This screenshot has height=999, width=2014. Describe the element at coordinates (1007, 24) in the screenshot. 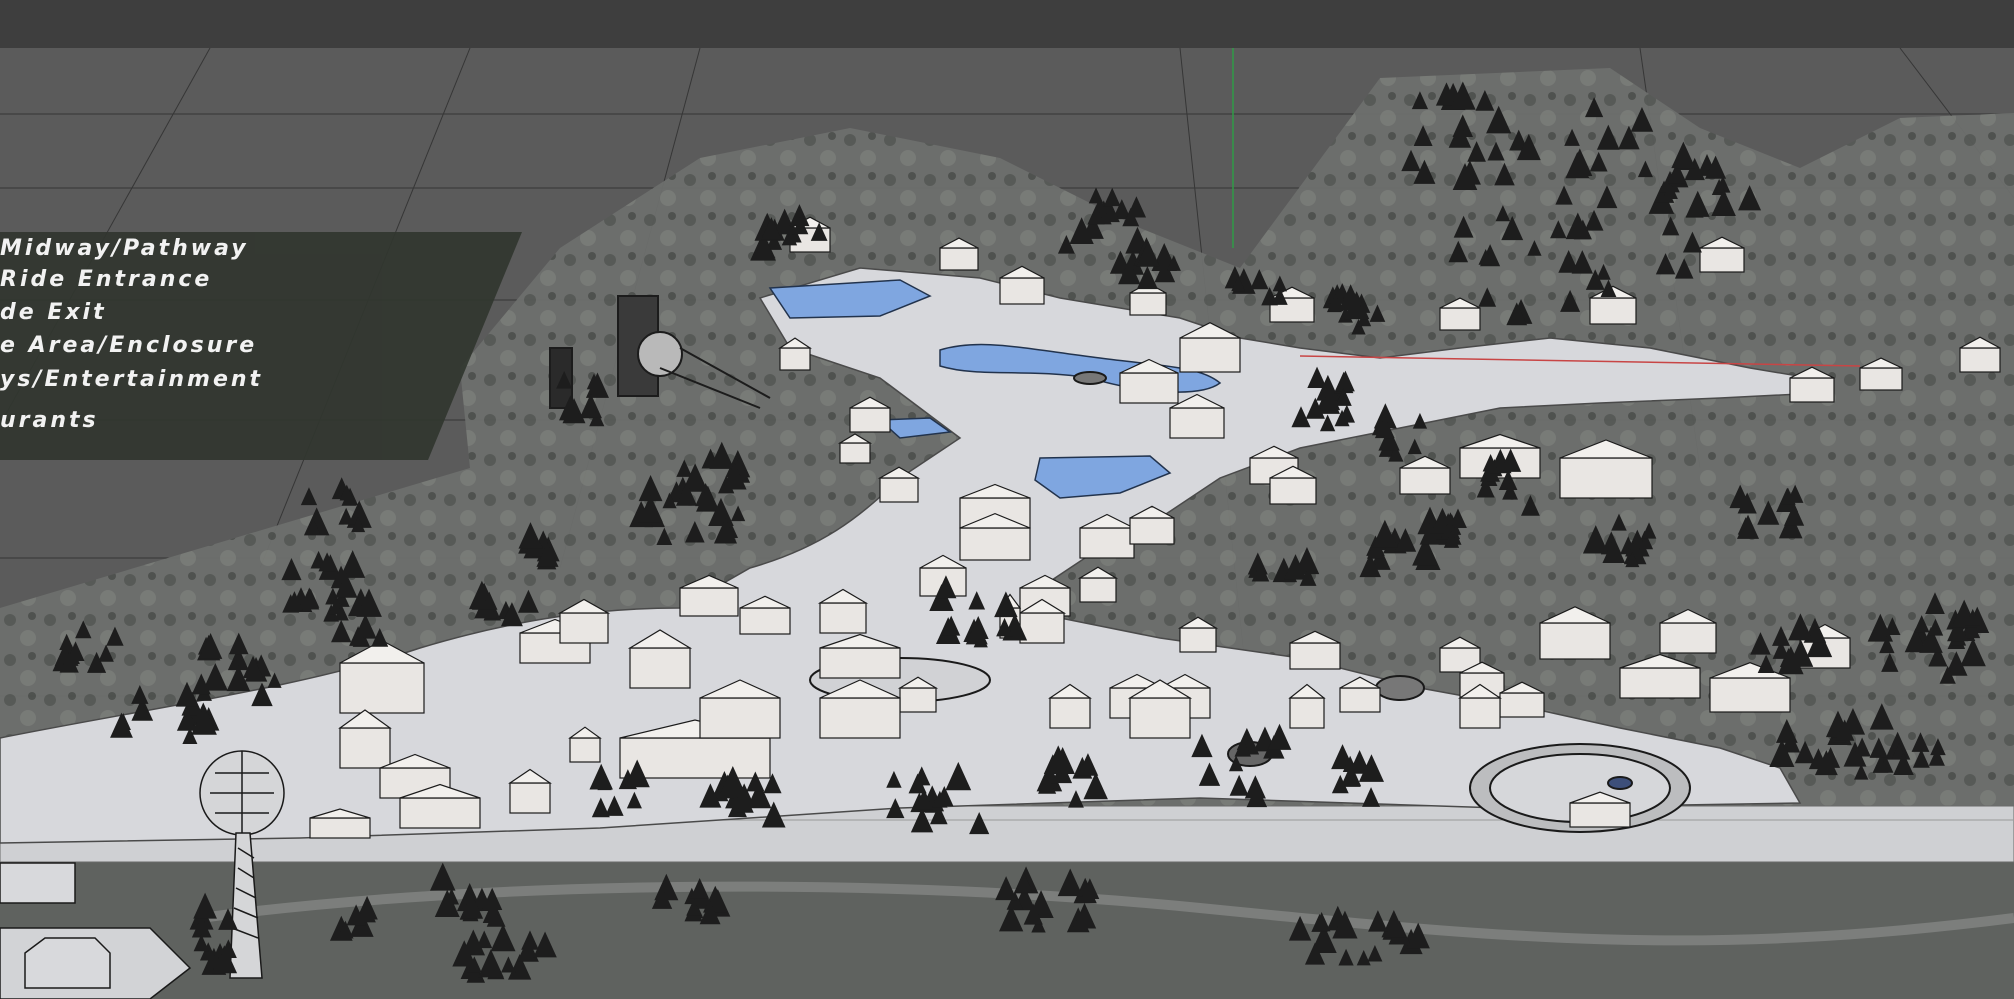

I see `toolbar` at that location.